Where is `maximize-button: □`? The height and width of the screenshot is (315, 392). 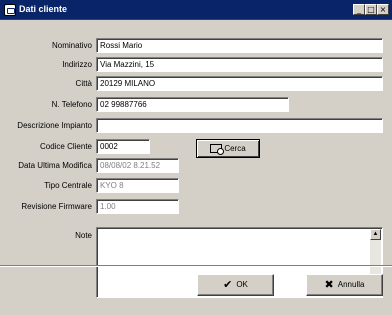
maximize-button: □ is located at coordinates (371, 9).